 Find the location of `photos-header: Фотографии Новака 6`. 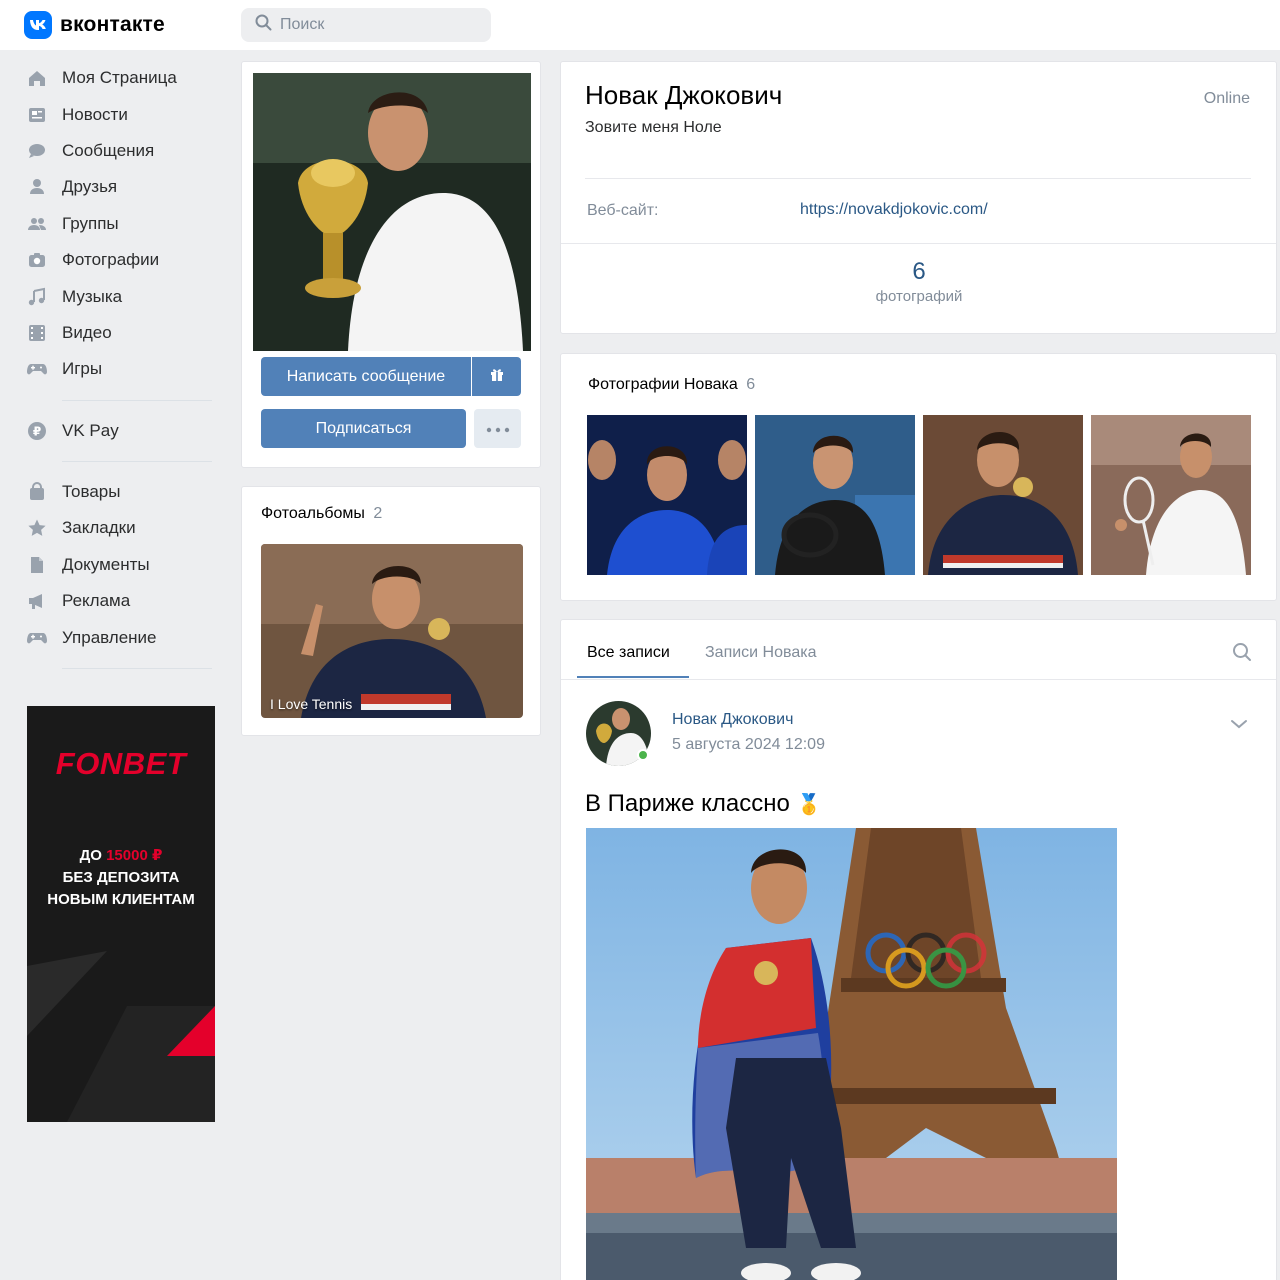

photos-header: Фотографии Новака 6 is located at coordinates (671, 385).